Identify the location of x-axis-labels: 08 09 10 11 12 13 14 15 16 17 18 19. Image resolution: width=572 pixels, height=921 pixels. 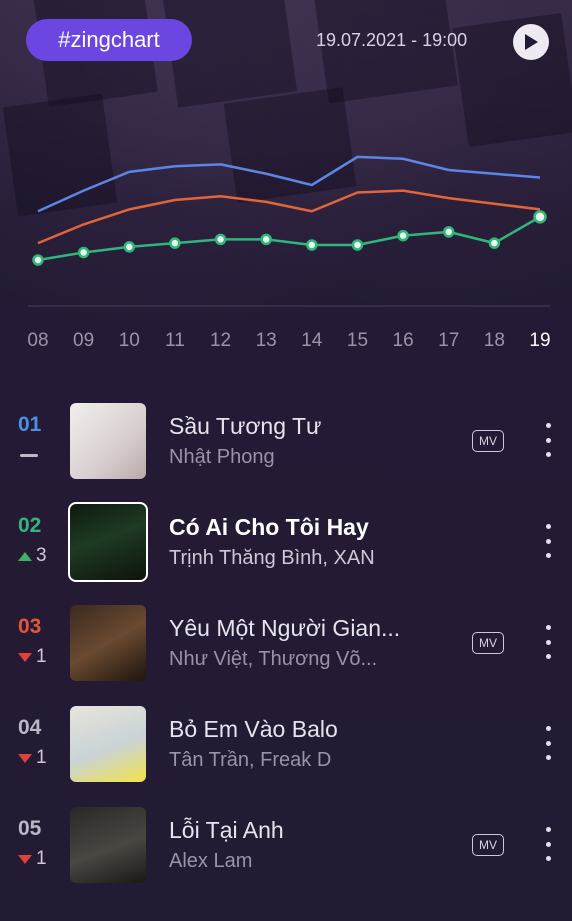
(286, 345).